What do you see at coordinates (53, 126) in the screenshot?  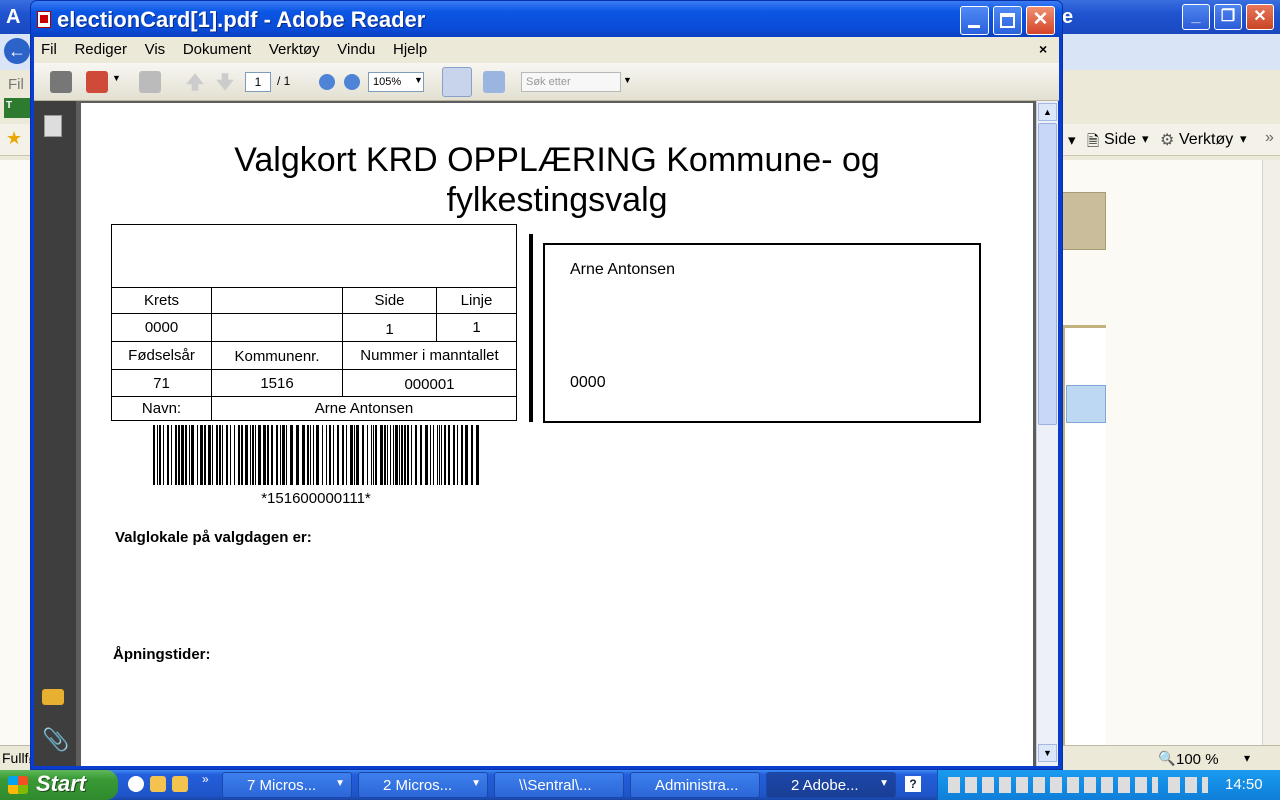 I see `pages-icon` at bounding box center [53, 126].